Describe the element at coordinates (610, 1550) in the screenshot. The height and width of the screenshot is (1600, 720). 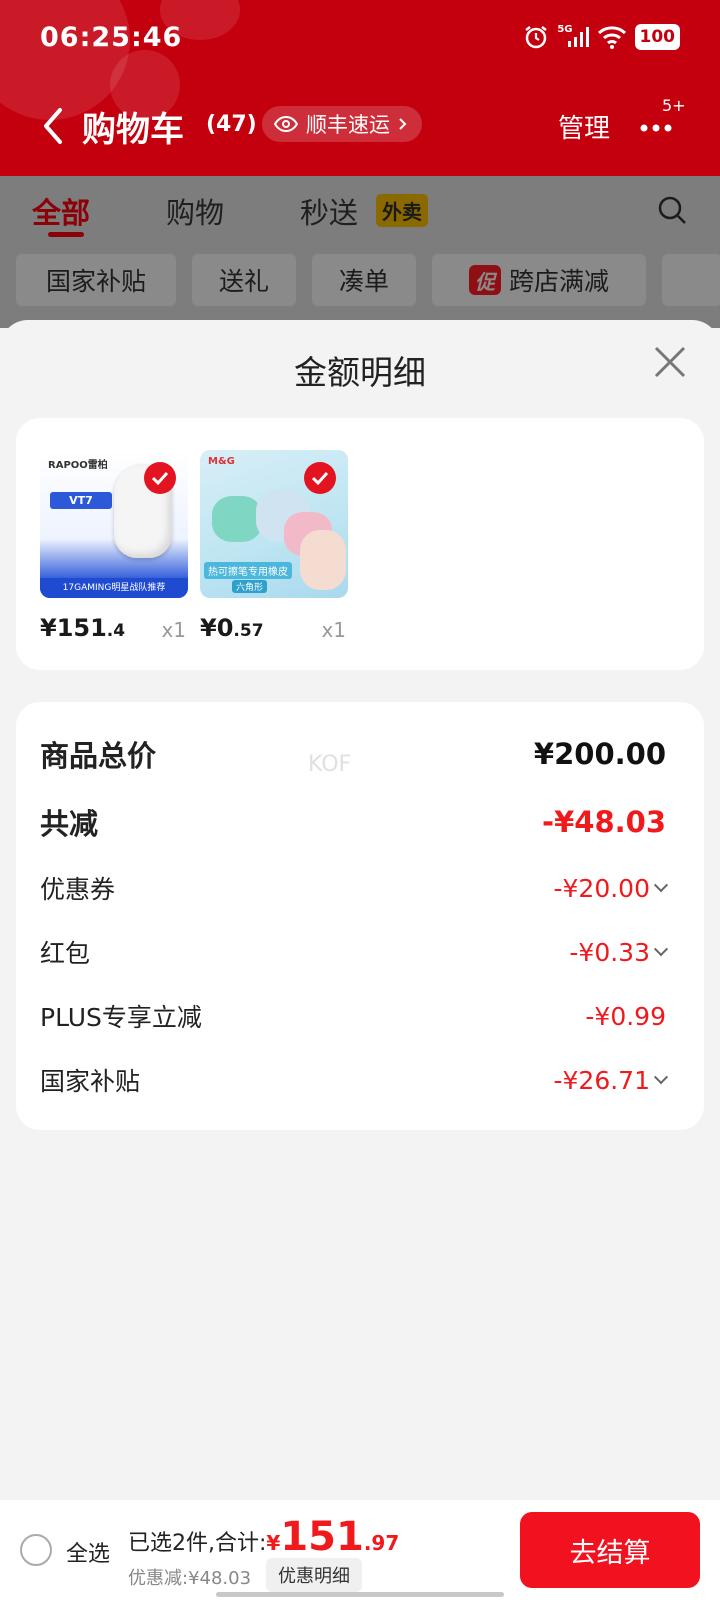
I see `checkout-button: 去结算` at that location.